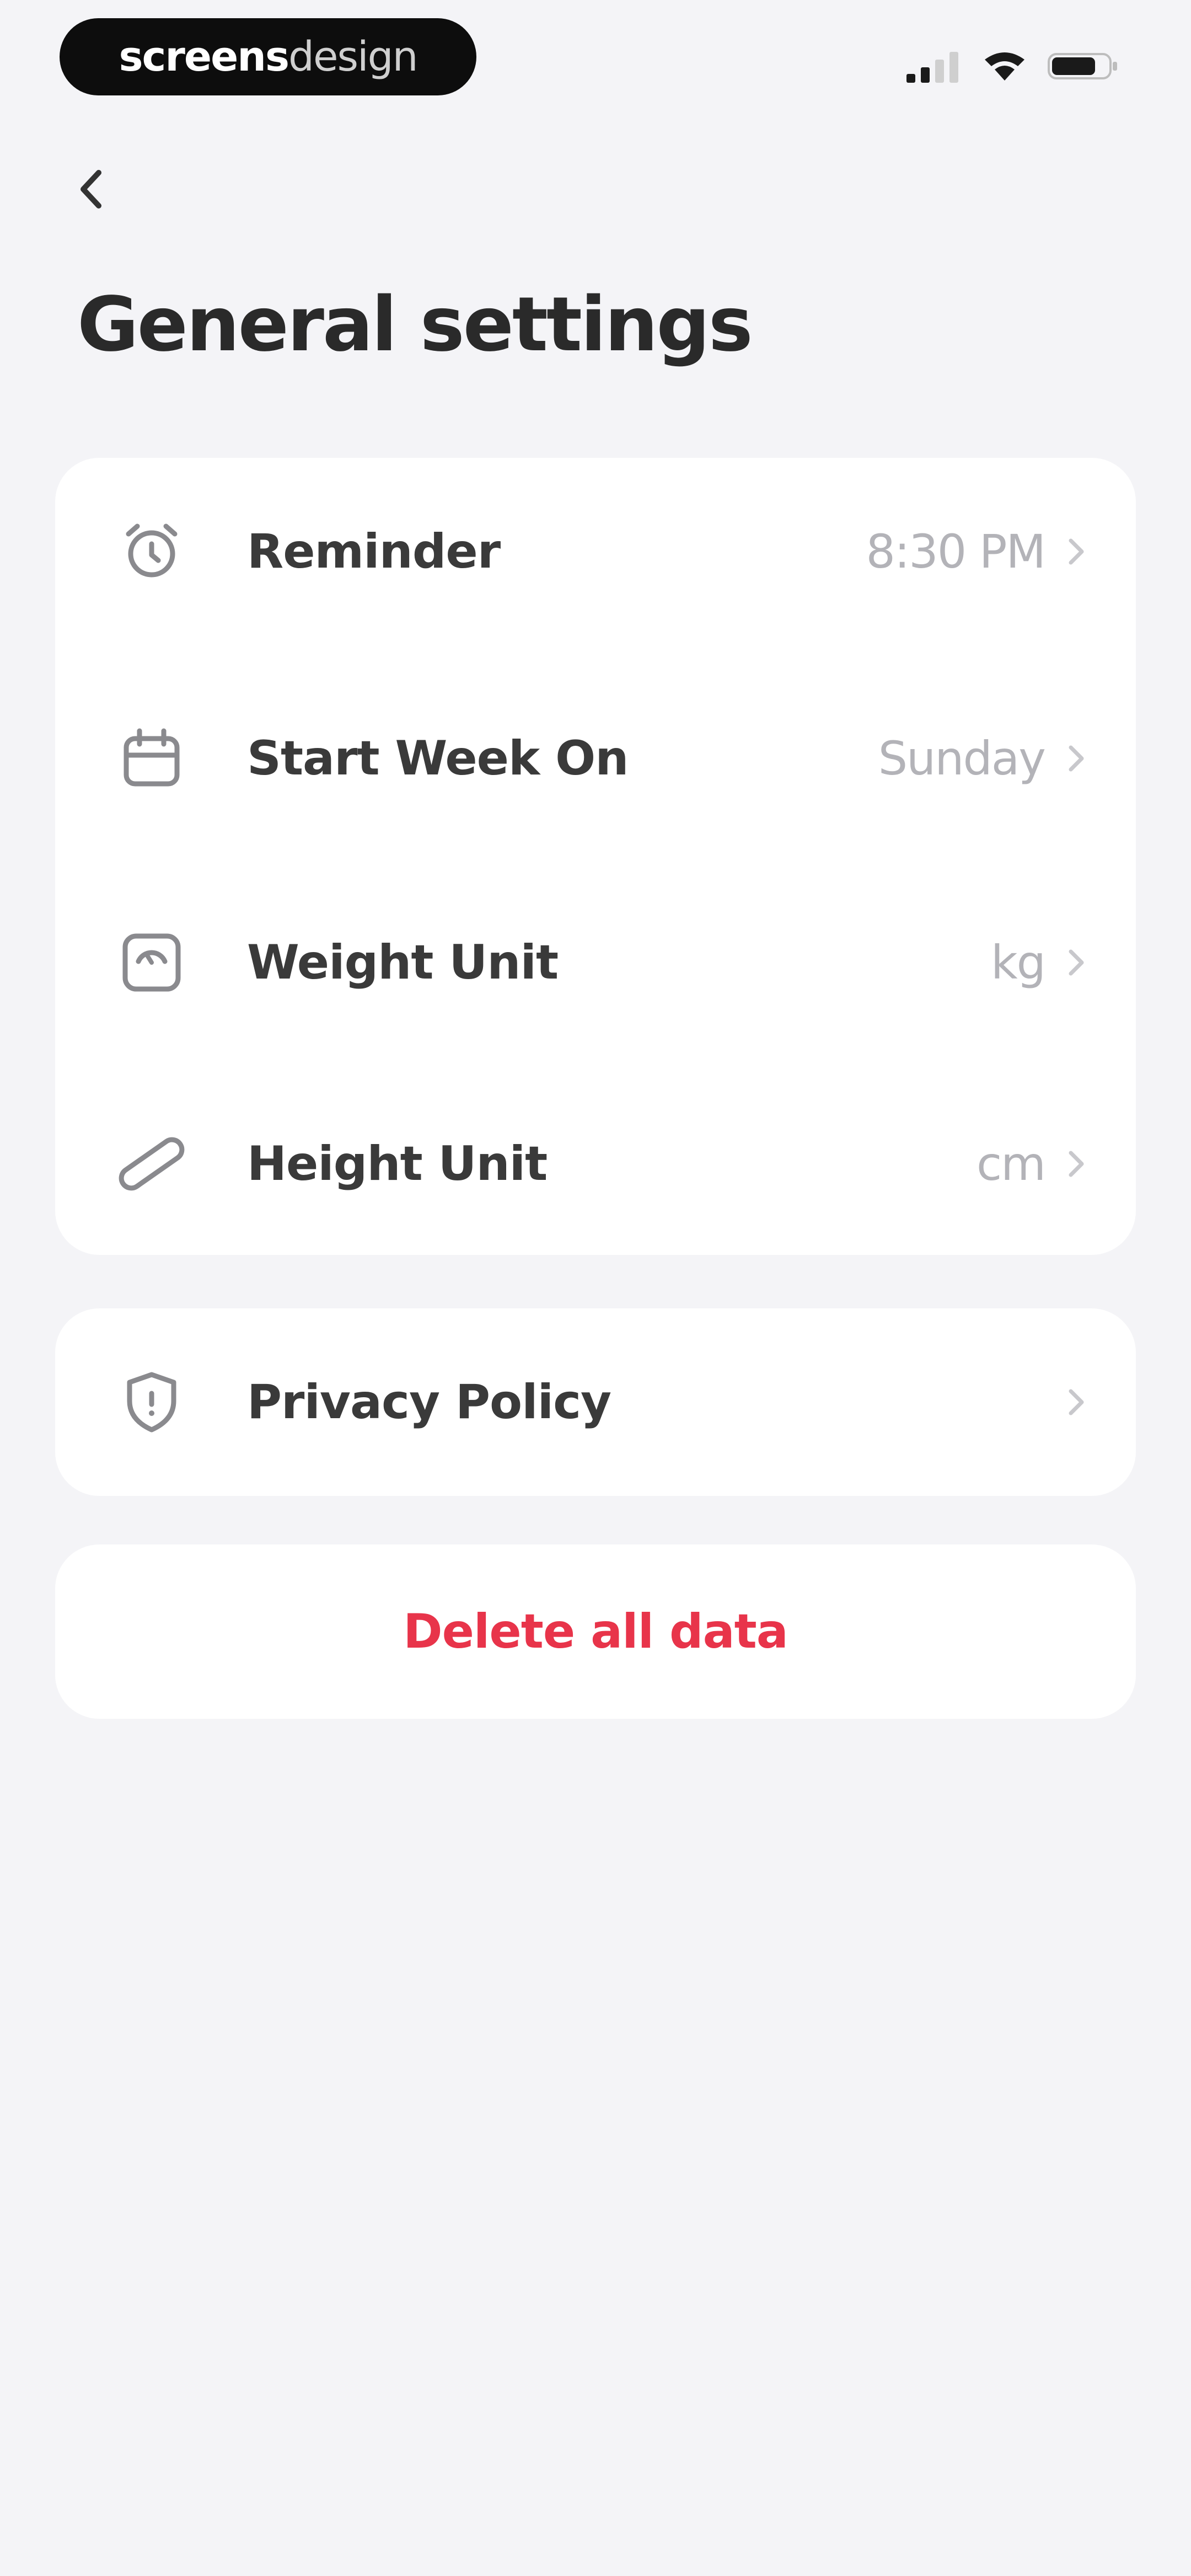 Image resolution: width=1191 pixels, height=2576 pixels. Describe the element at coordinates (403, 962) in the screenshot. I see `settings-item-label: Weight Unit` at that location.